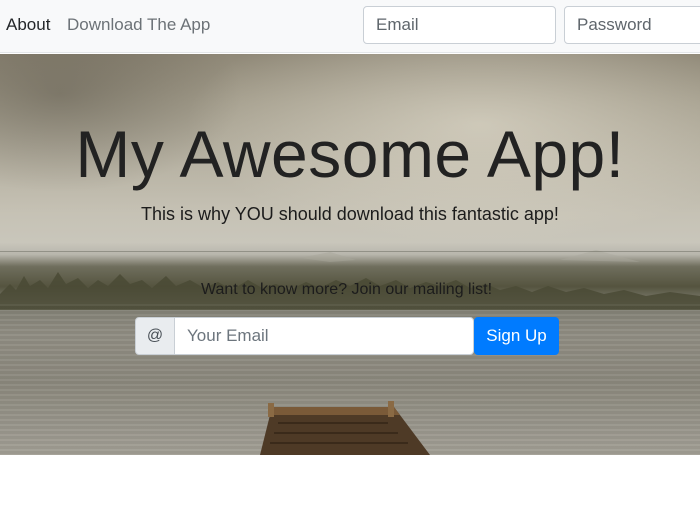 Image resolution: width=700 pixels, height=517 pixels. I want to click on navbar-password-input, so click(632, 25).